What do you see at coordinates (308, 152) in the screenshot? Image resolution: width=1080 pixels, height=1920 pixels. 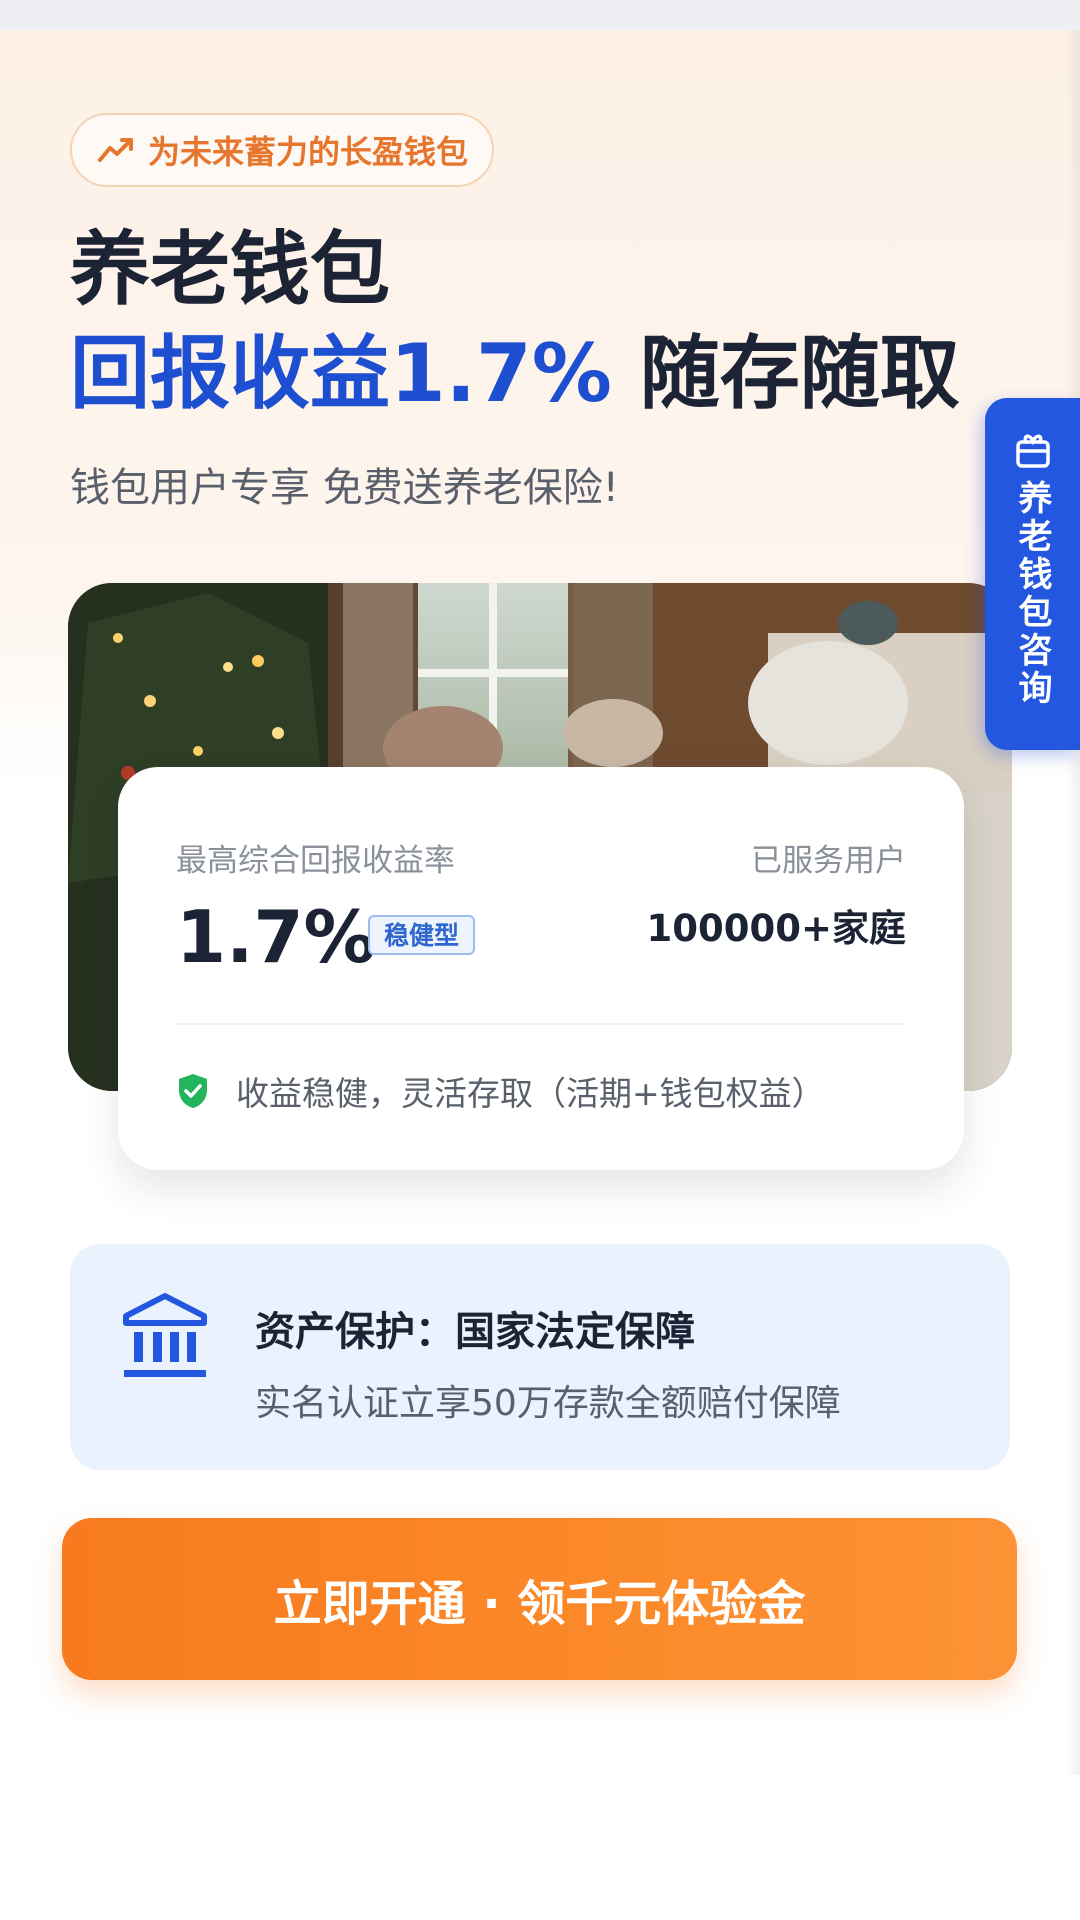 I see `slogan-tag-label: 为未来蓄力的长盈钱包` at bounding box center [308, 152].